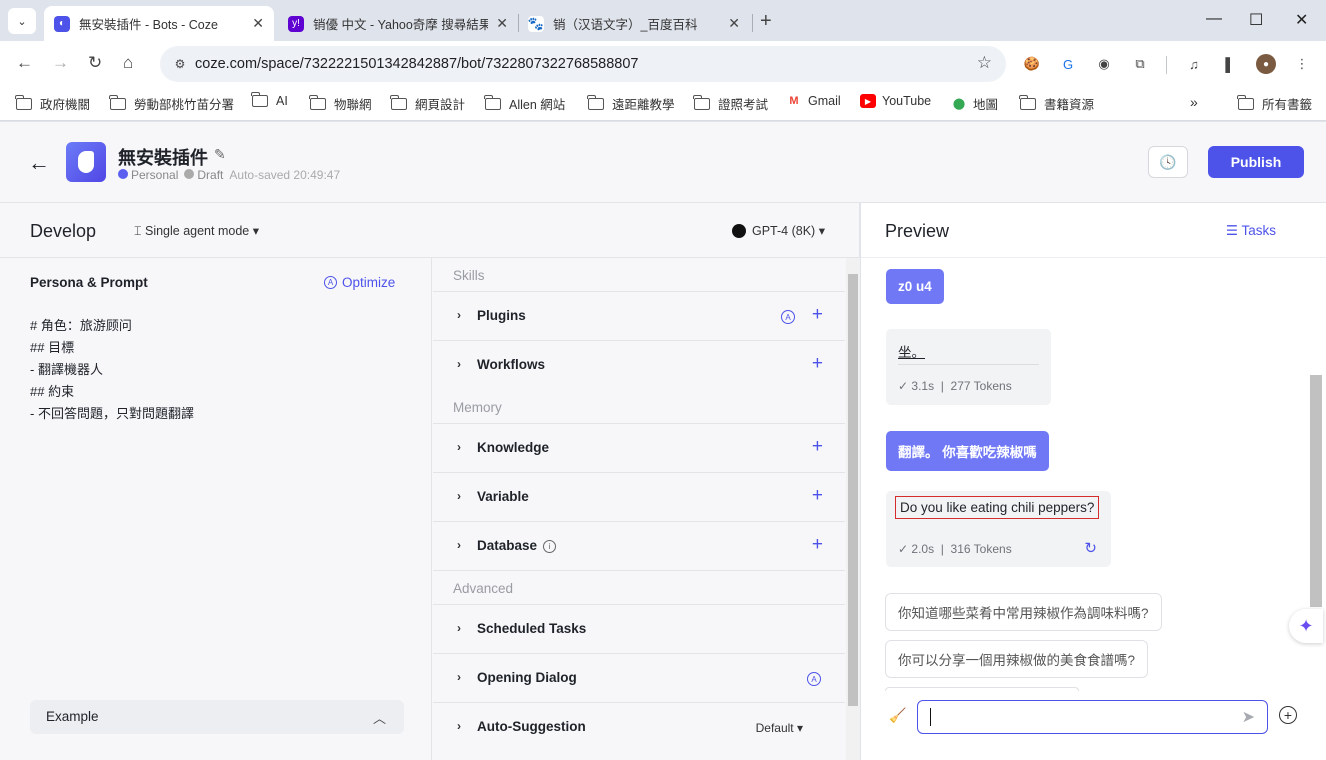 Image resolution: width=1326 pixels, height=760 pixels. Describe the element at coordinates (427, 103) in the screenshot. I see `bookmark-item: 網頁設計` at that location.